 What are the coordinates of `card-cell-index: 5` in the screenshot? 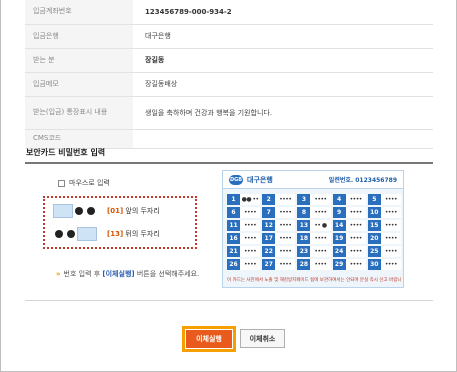 It's located at (374, 199).